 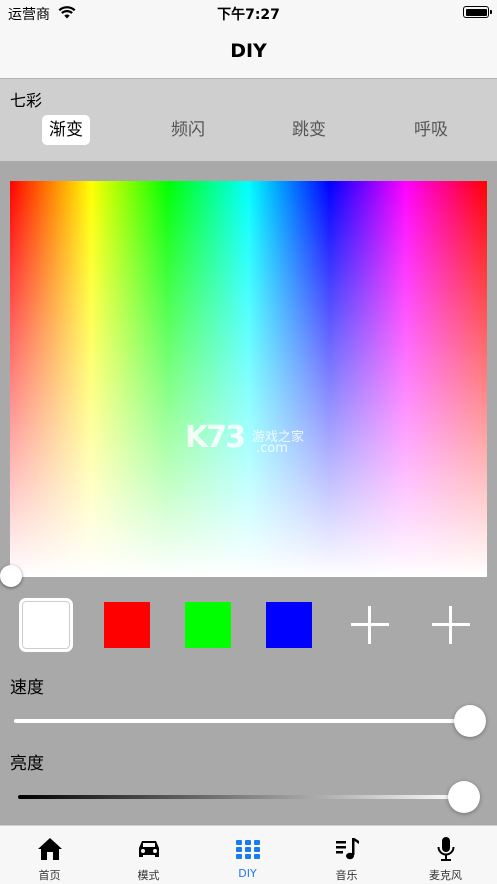 What do you see at coordinates (446, 849) in the screenshot?
I see `microphone-icon` at bounding box center [446, 849].